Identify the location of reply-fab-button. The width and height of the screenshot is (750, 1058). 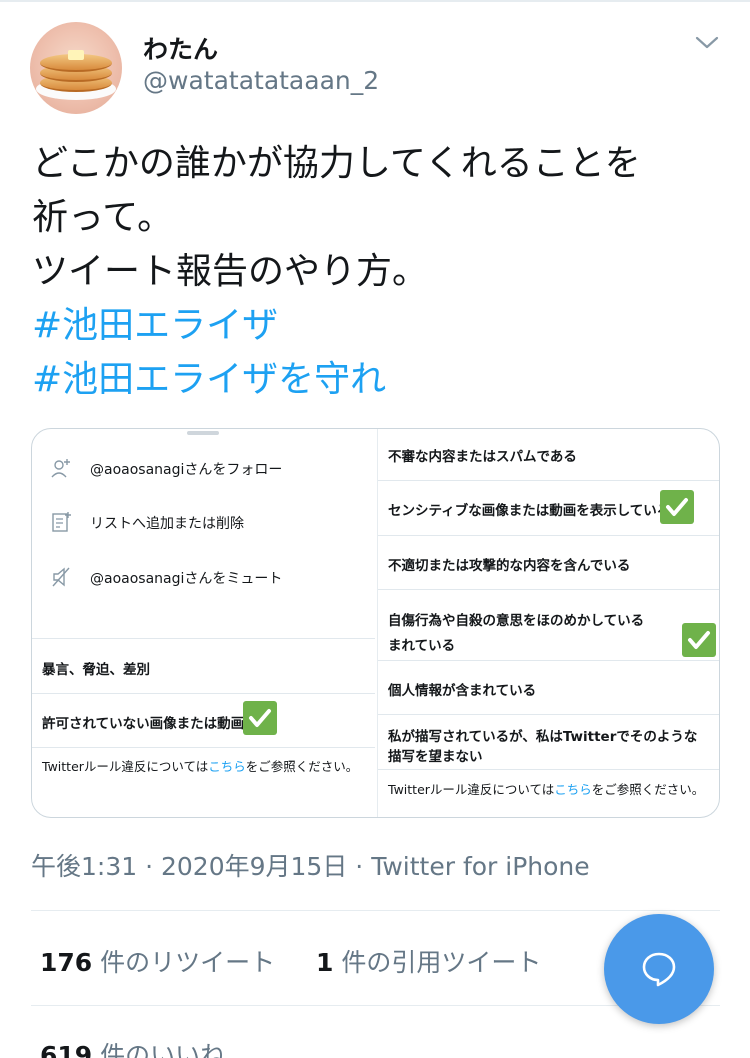
(659, 969).